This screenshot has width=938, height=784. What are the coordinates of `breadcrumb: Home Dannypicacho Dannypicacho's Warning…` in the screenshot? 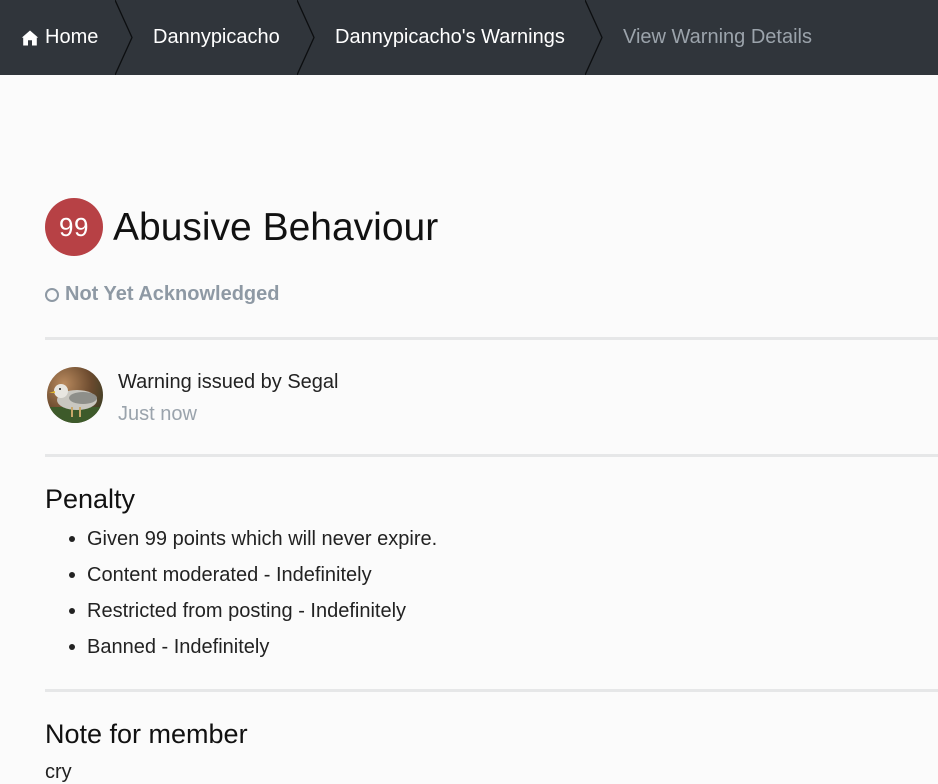 It's located at (469, 37).